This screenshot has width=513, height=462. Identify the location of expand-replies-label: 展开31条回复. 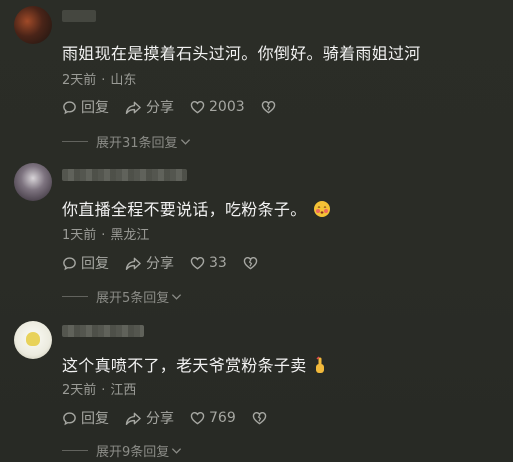
(137, 143).